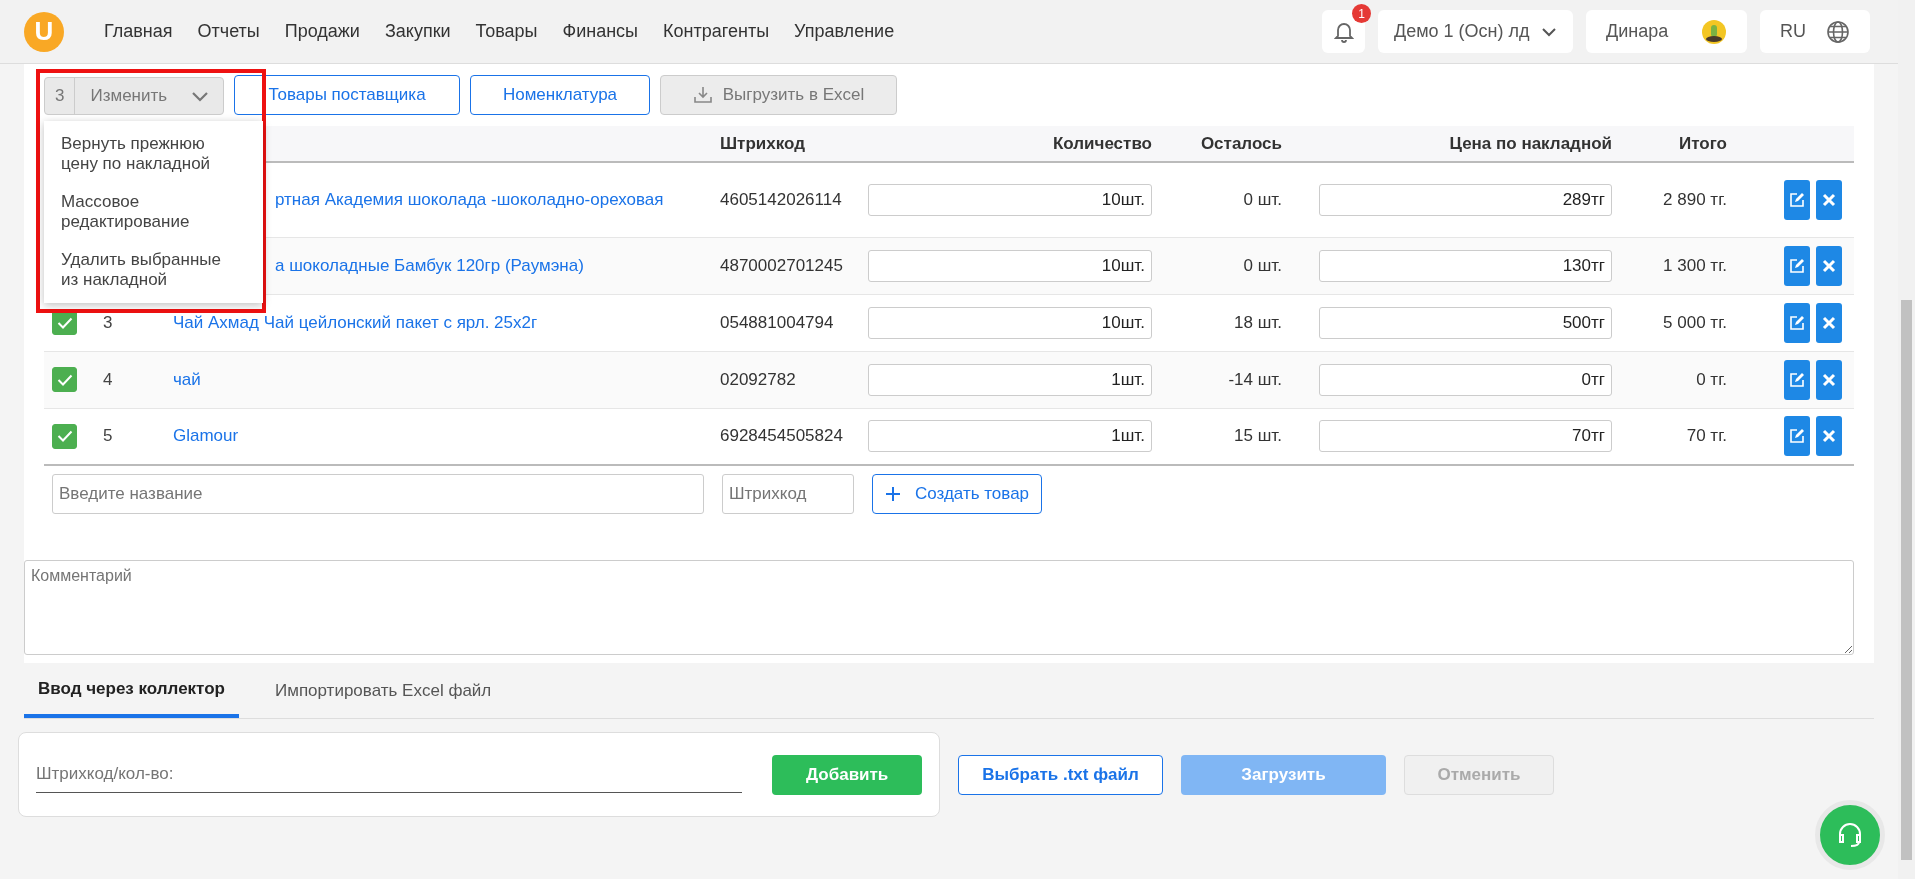 This screenshot has width=1915, height=879. I want to click on menu-item: Удалить выбранные из накладной, so click(153, 270).